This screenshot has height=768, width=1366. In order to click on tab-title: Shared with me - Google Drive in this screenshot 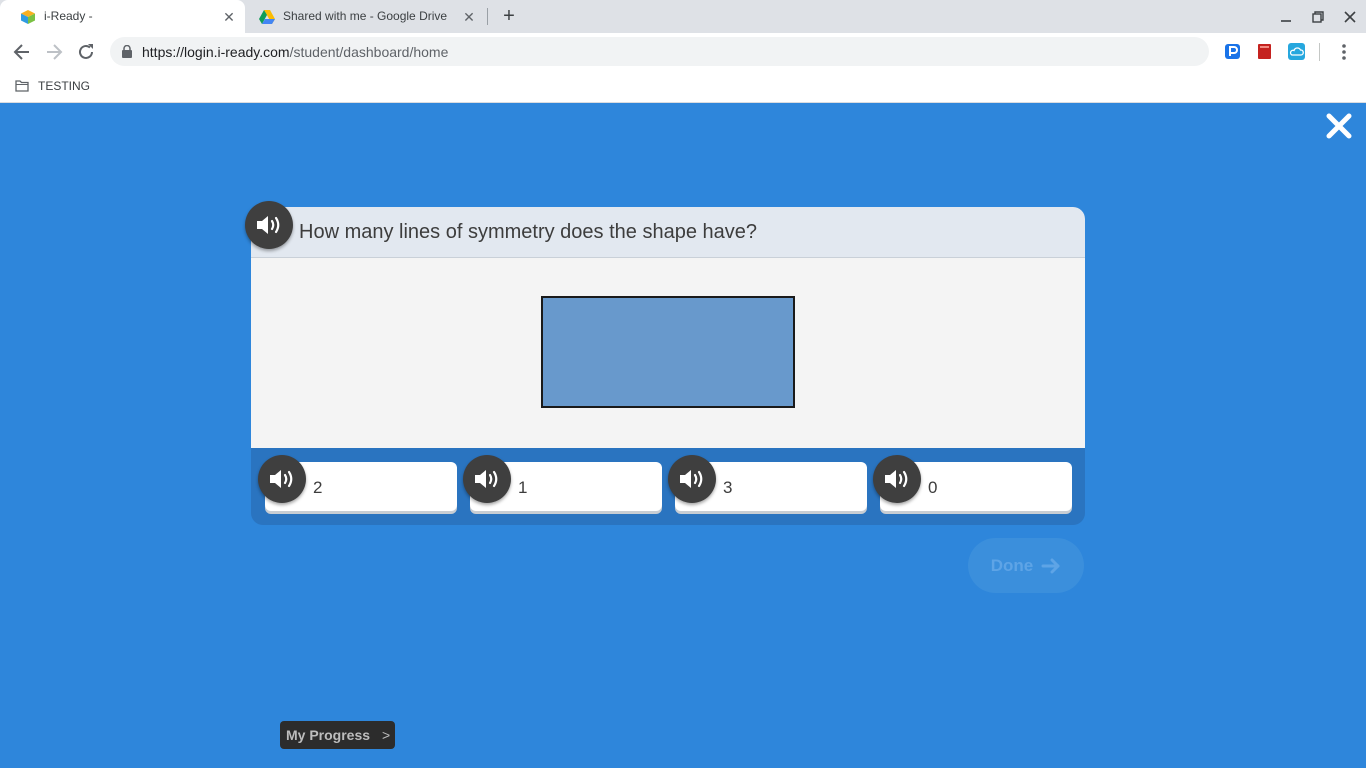, I will do `click(365, 16)`.